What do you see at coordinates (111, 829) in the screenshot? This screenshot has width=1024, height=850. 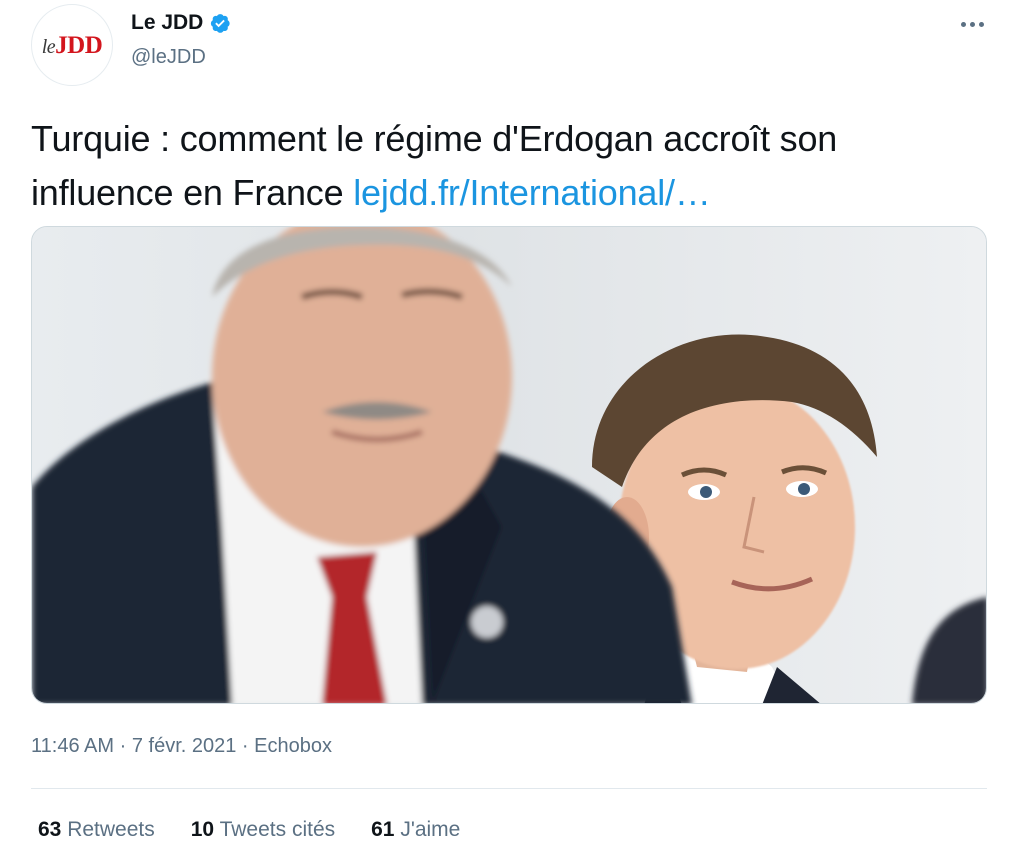 I see `retweets-label: Retweets` at bounding box center [111, 829].